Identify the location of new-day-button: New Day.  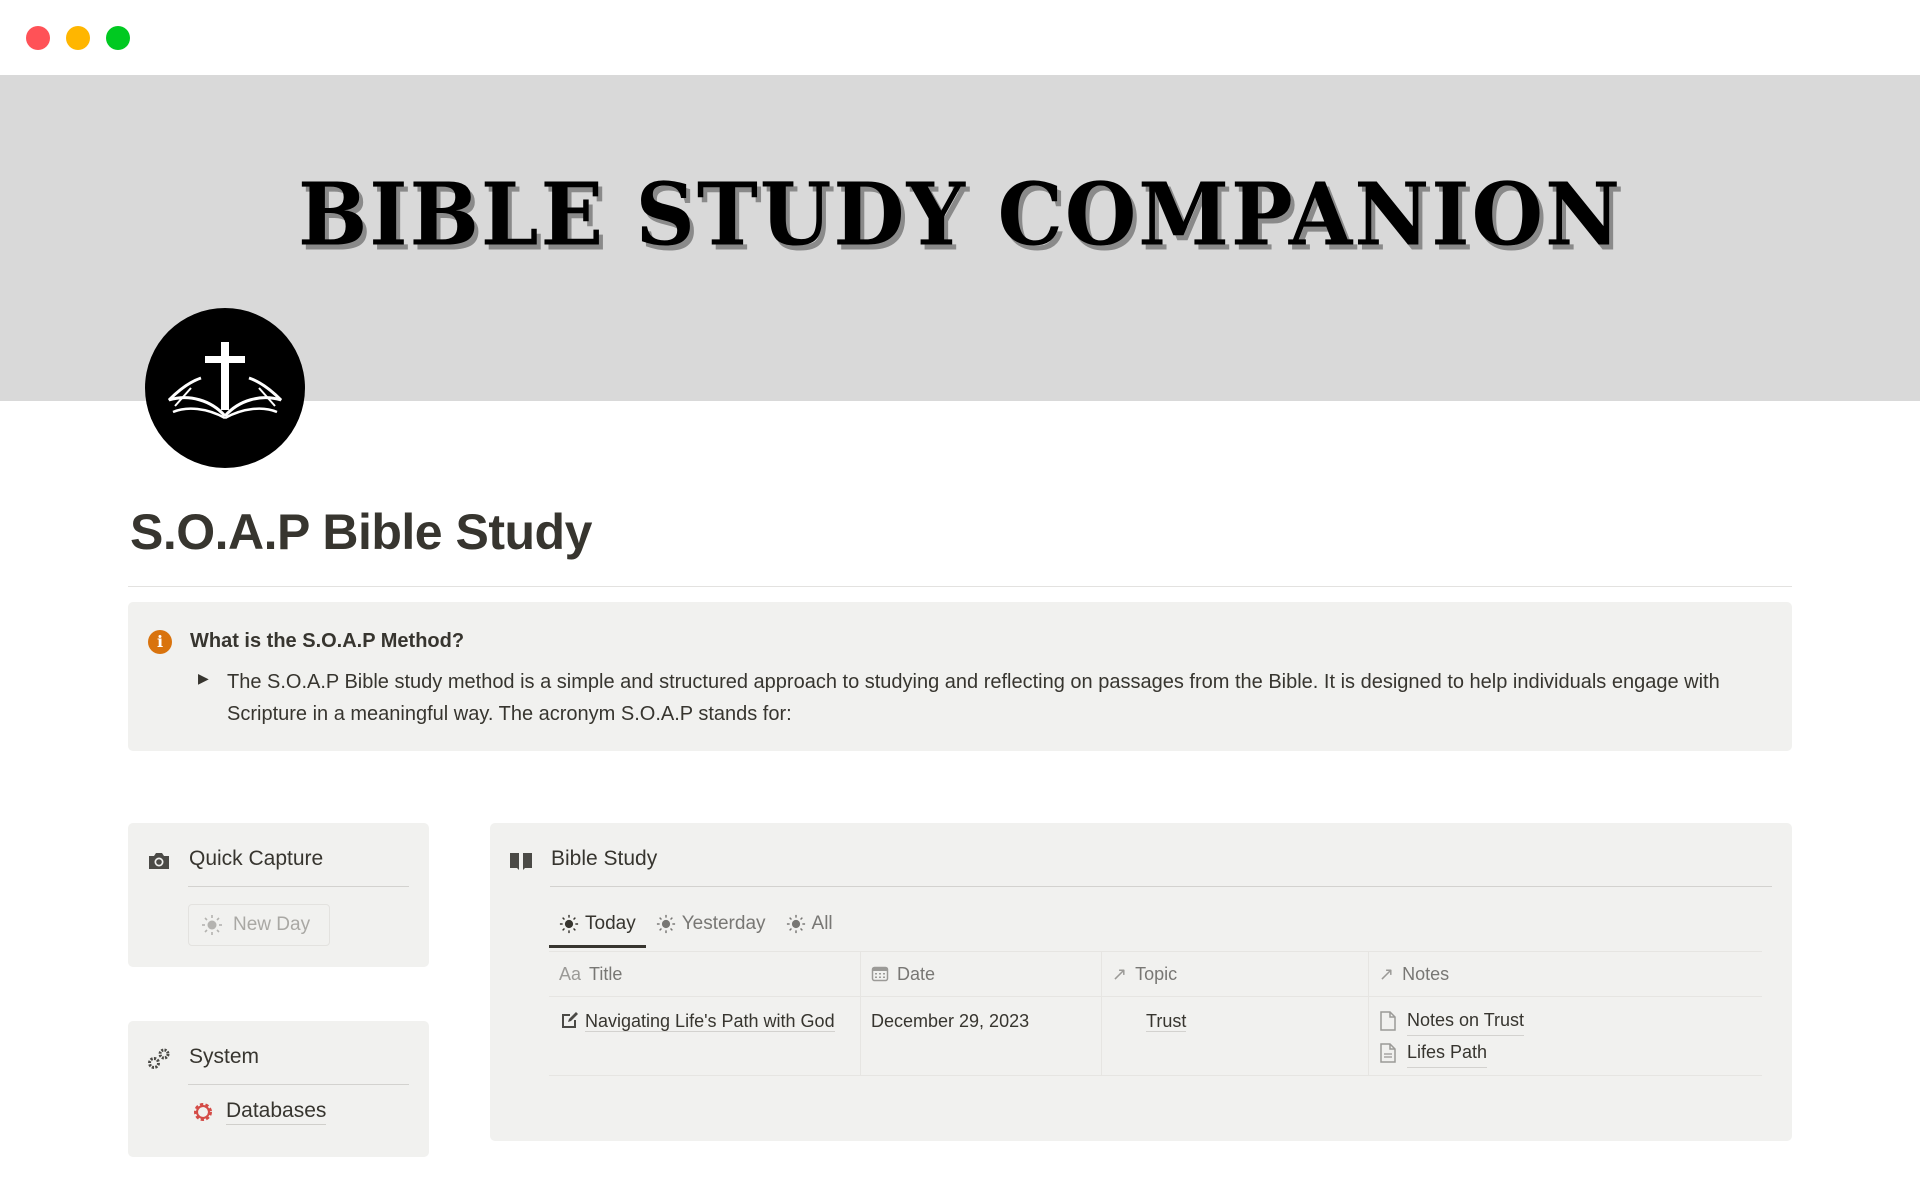
(259, 925).